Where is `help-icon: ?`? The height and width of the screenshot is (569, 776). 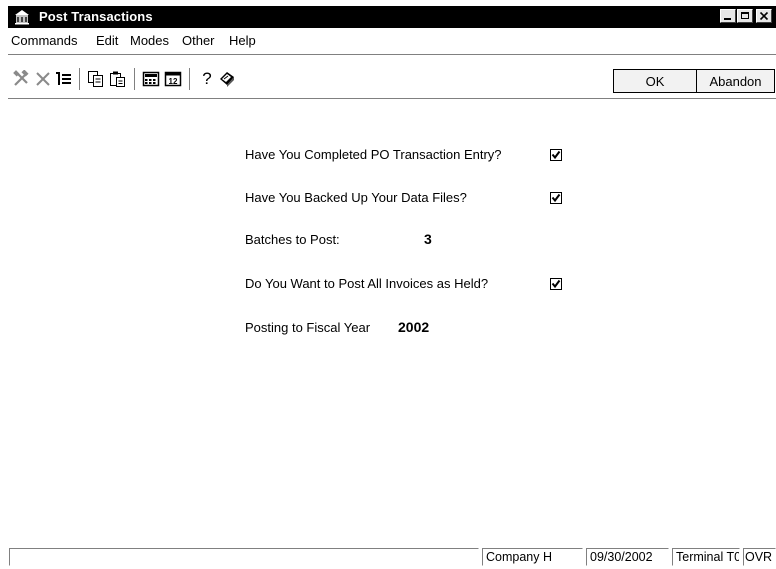
help-icon: ? is located at coordinates (207, 79).